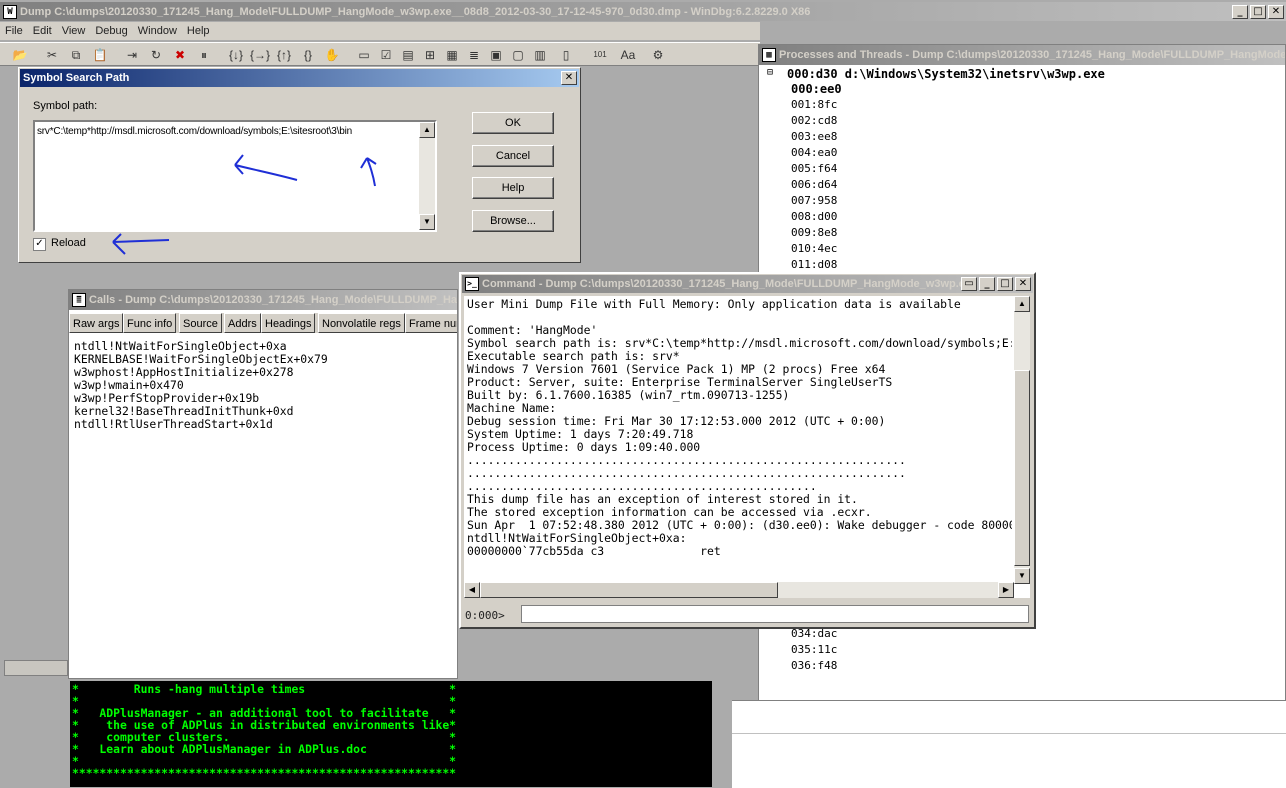  I want to click on mdi-horizontal-scrollbar, so click(36, 668).